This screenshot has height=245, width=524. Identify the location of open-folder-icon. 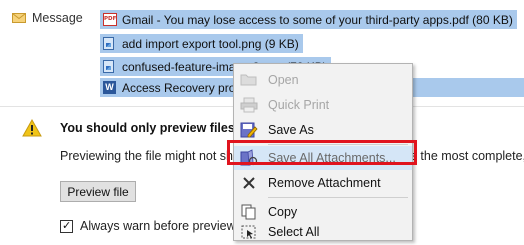
(249, 80).